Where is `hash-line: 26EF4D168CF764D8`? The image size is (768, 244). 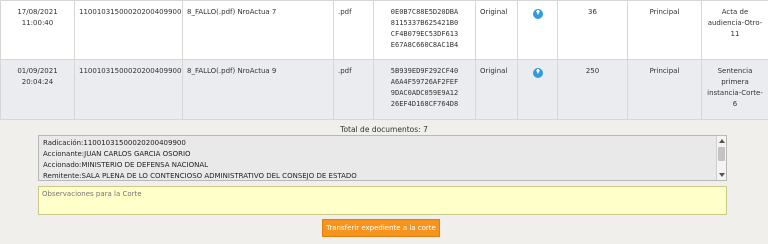 hash-line: 26EF4D168CF764D8 is located at coordinates (424, 104).